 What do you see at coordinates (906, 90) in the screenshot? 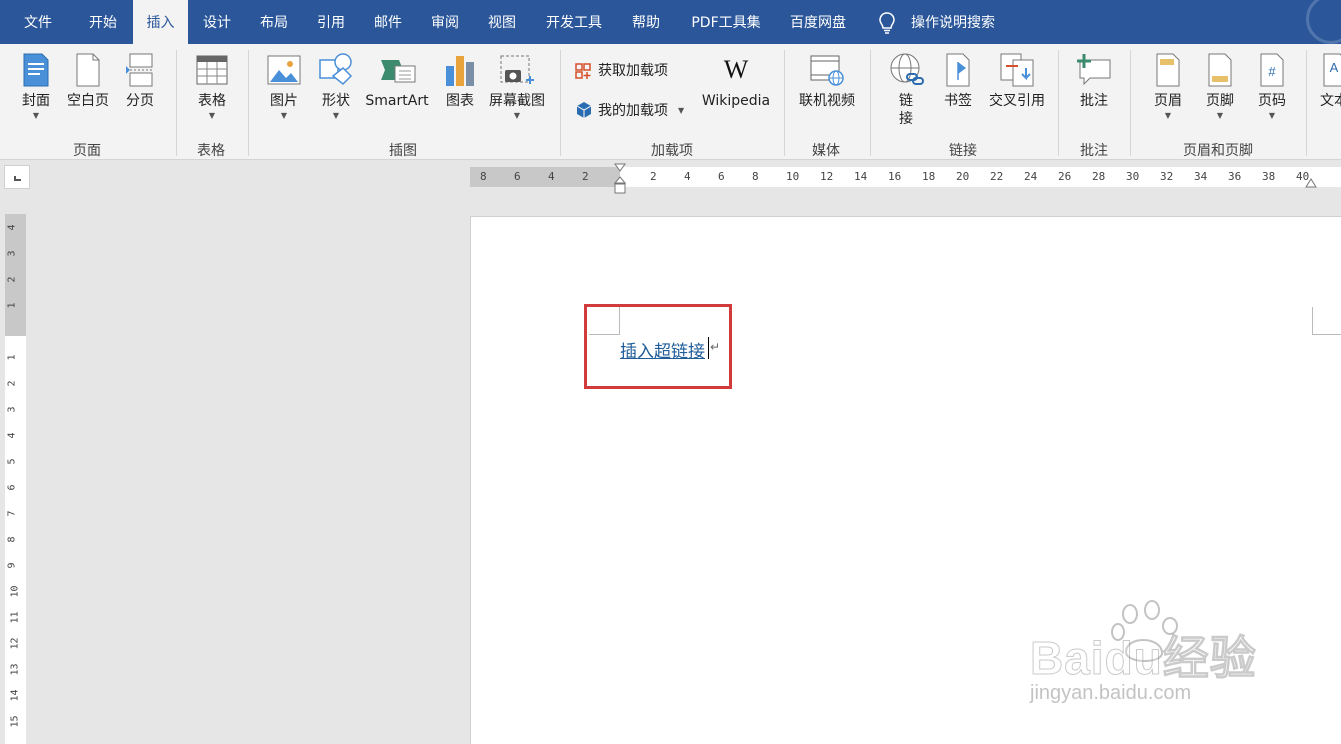
I see `link-button: 链 接` at bounding box center [906, 90].